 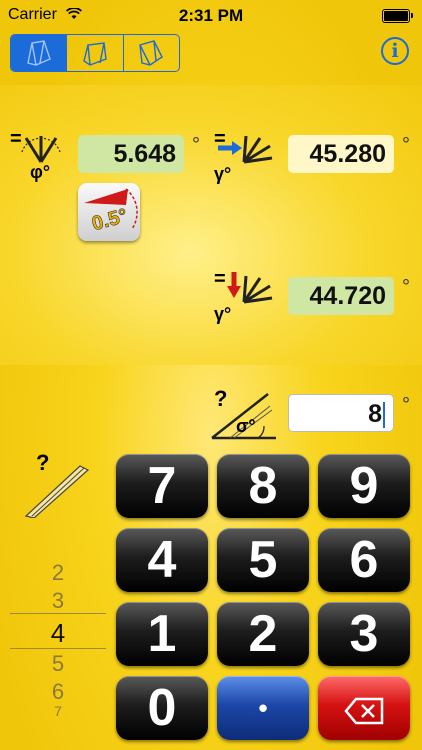 I want to click on sigma-unit: °, so click(x=406, y=405).